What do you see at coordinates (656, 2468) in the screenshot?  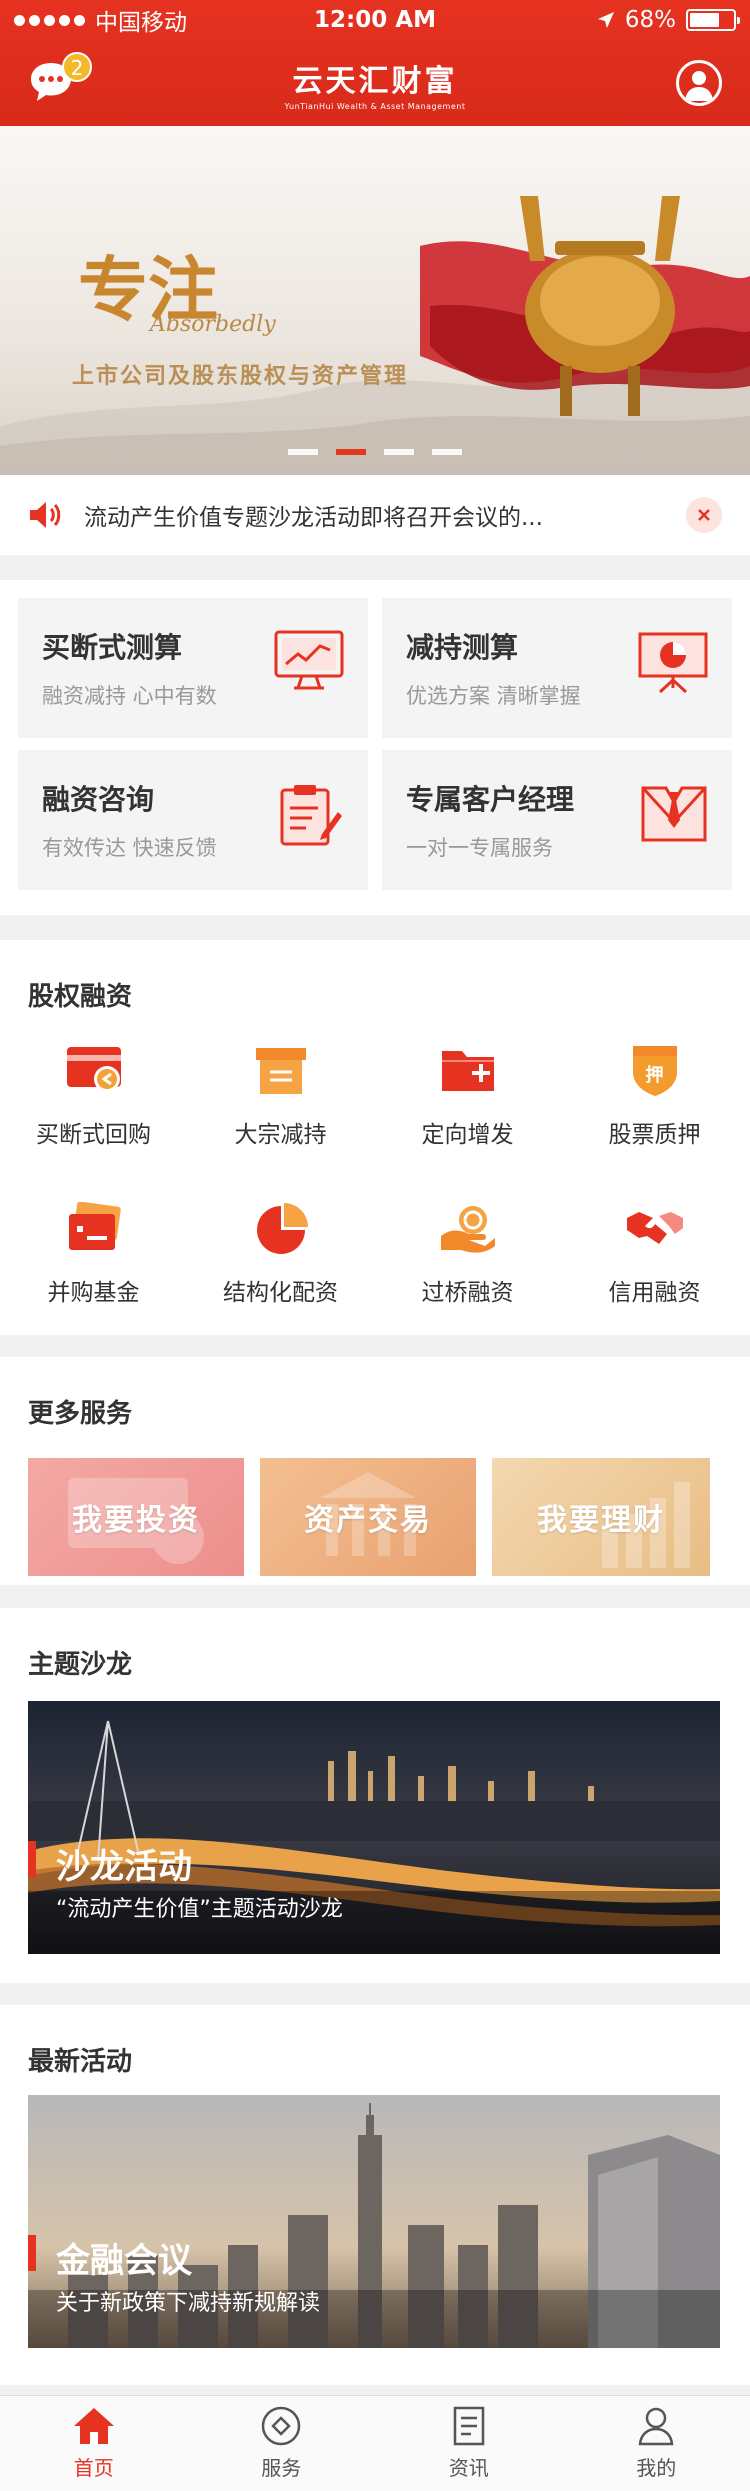 I see `tab-label: 我的` at bounding box center [656, 2468].